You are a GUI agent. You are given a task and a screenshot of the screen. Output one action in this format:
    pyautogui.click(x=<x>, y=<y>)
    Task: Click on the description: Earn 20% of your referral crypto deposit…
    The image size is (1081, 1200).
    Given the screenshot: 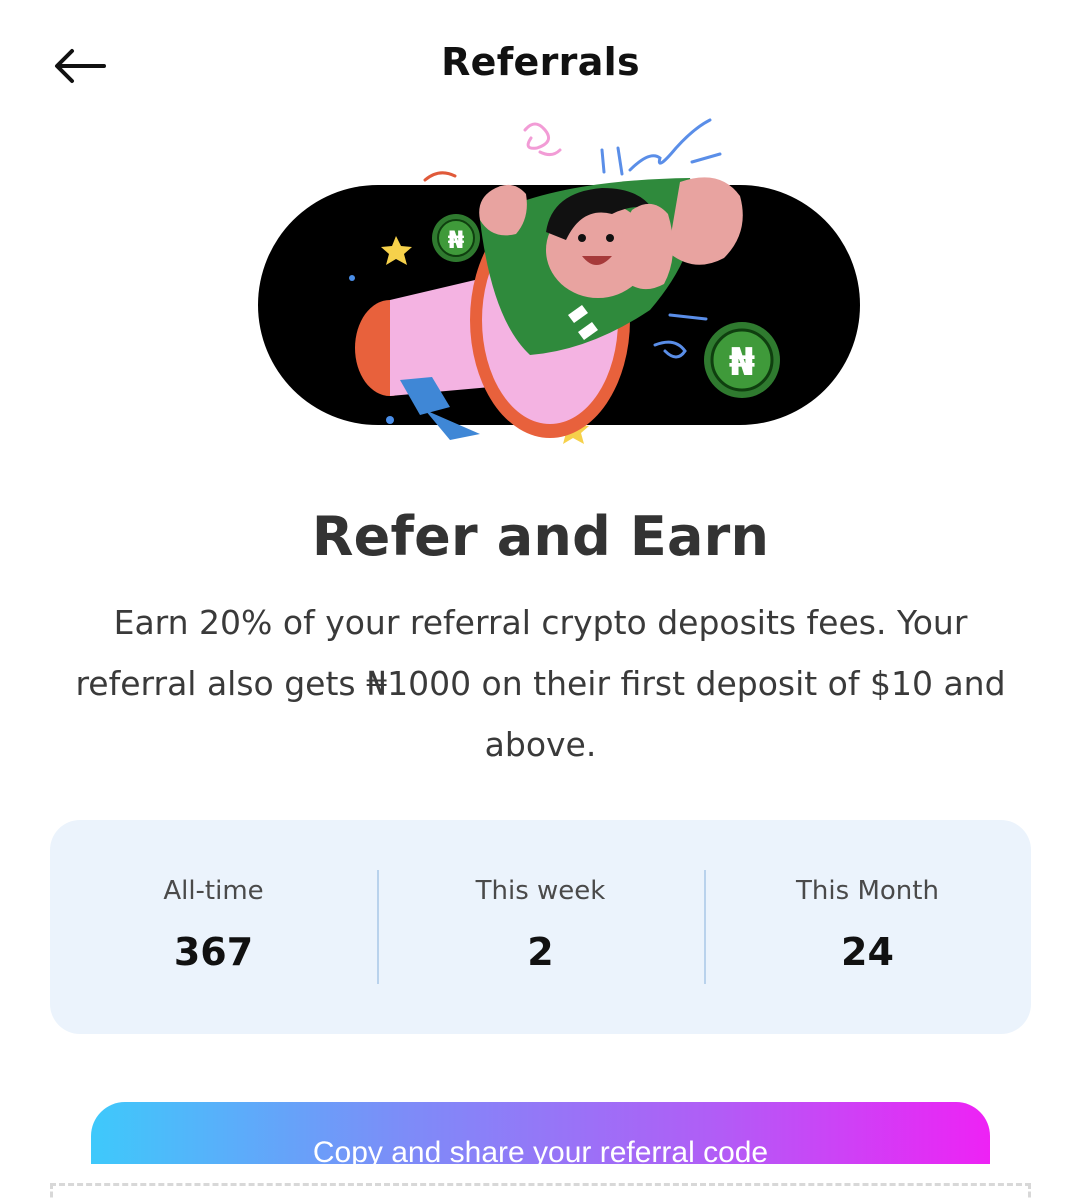 What is the action you would take?
    pyautogui.click(x=540, y=683)
    